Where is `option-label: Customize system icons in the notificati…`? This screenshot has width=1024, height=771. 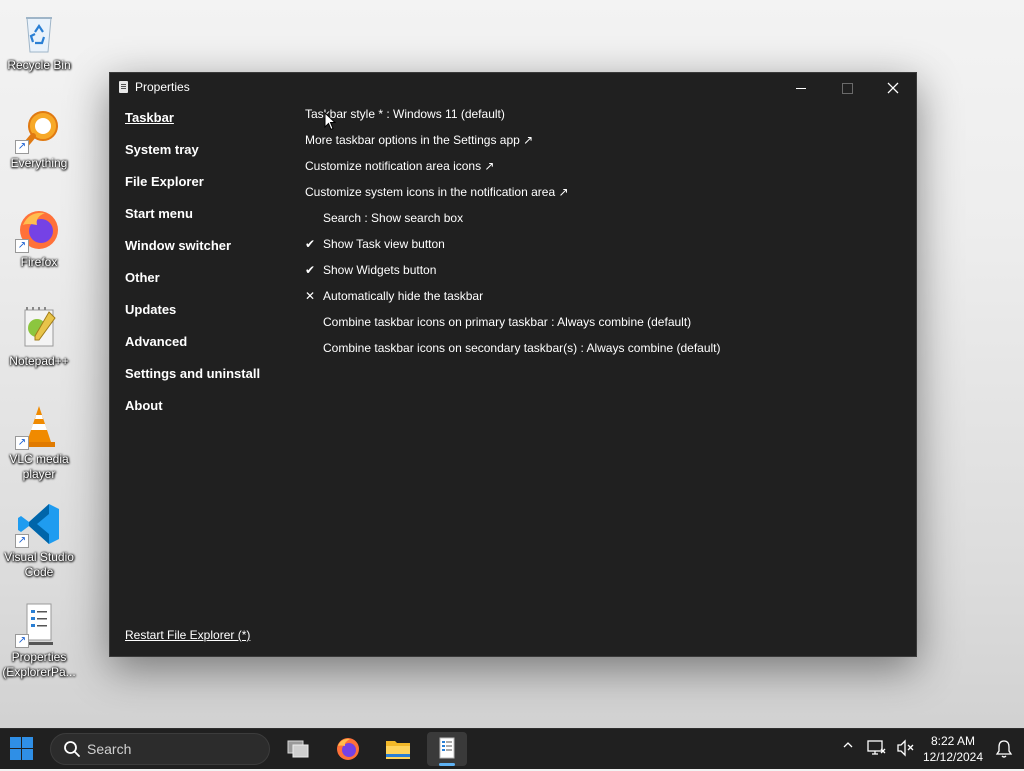
option-label: Customize system icons in the notificati… is located at coordinates (437, 192).